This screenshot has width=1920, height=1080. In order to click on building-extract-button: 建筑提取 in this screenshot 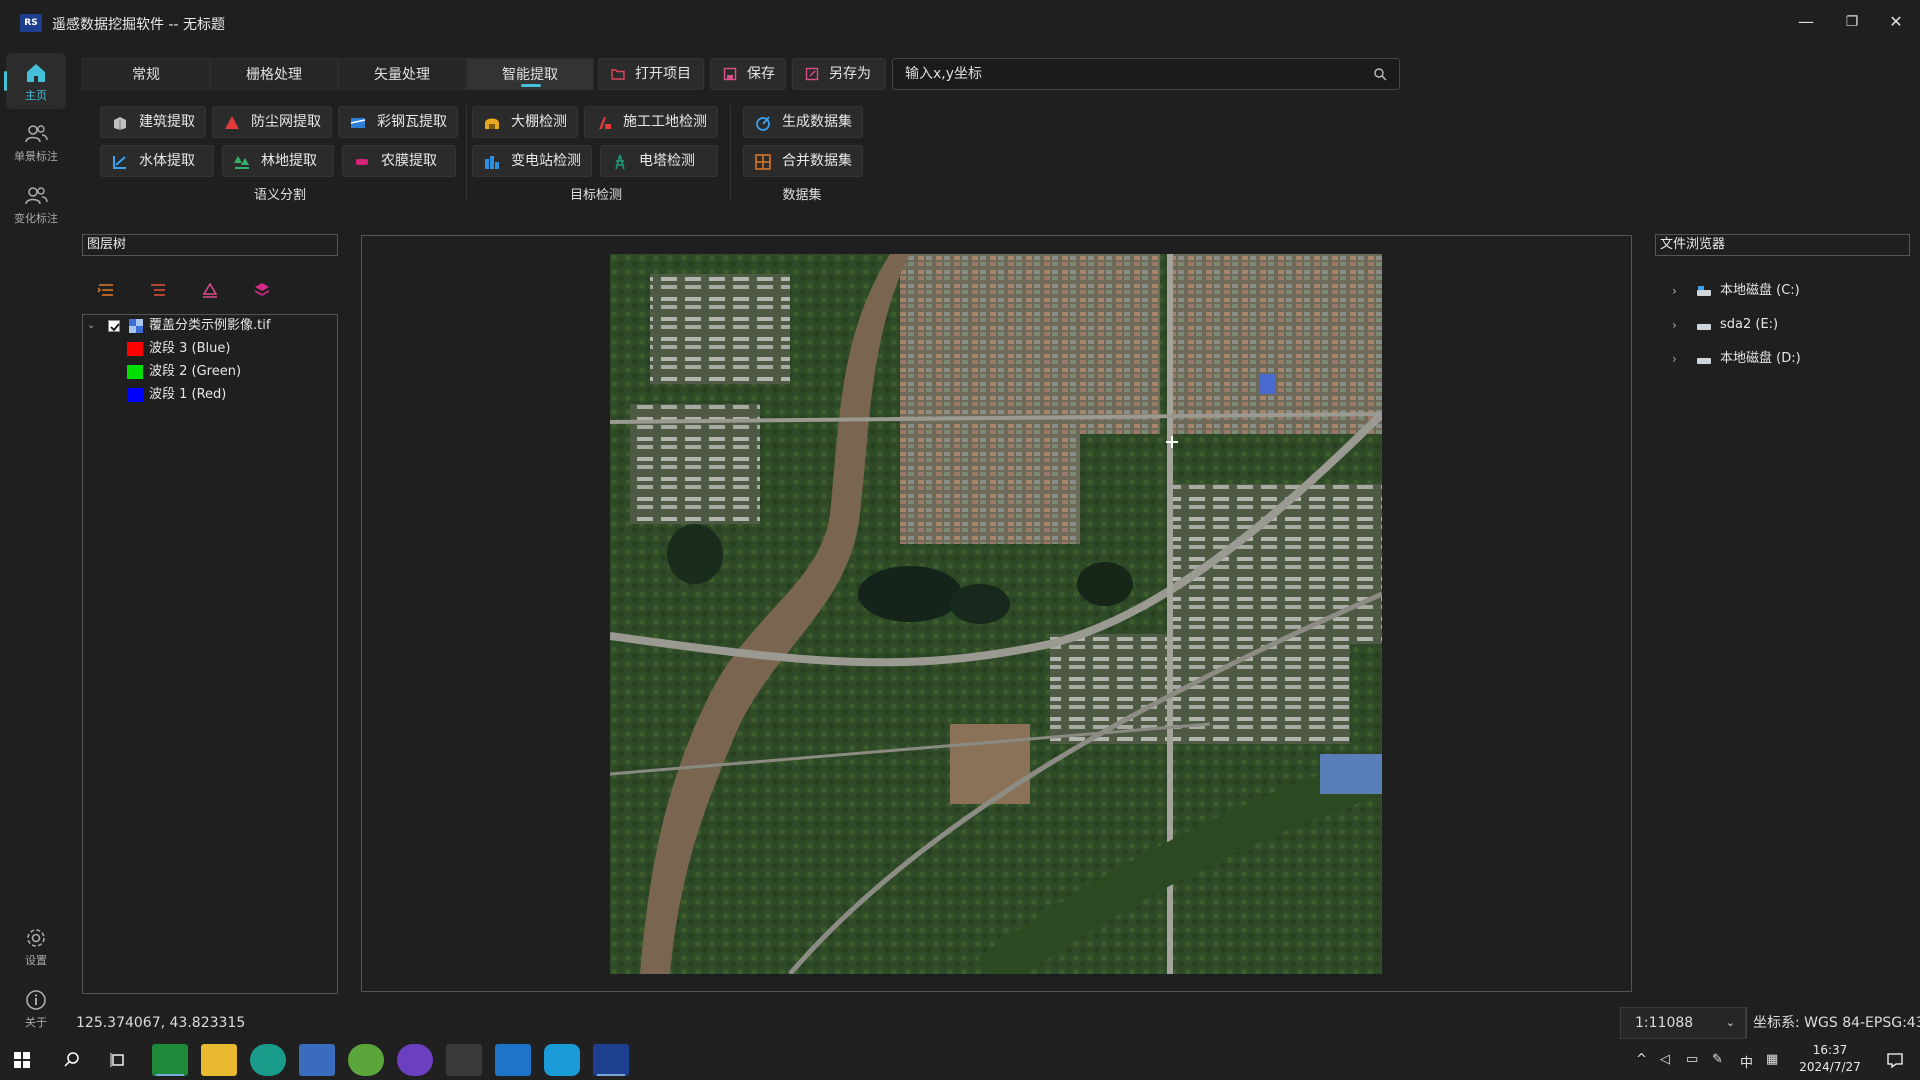, I will do `click(153, 122)`.